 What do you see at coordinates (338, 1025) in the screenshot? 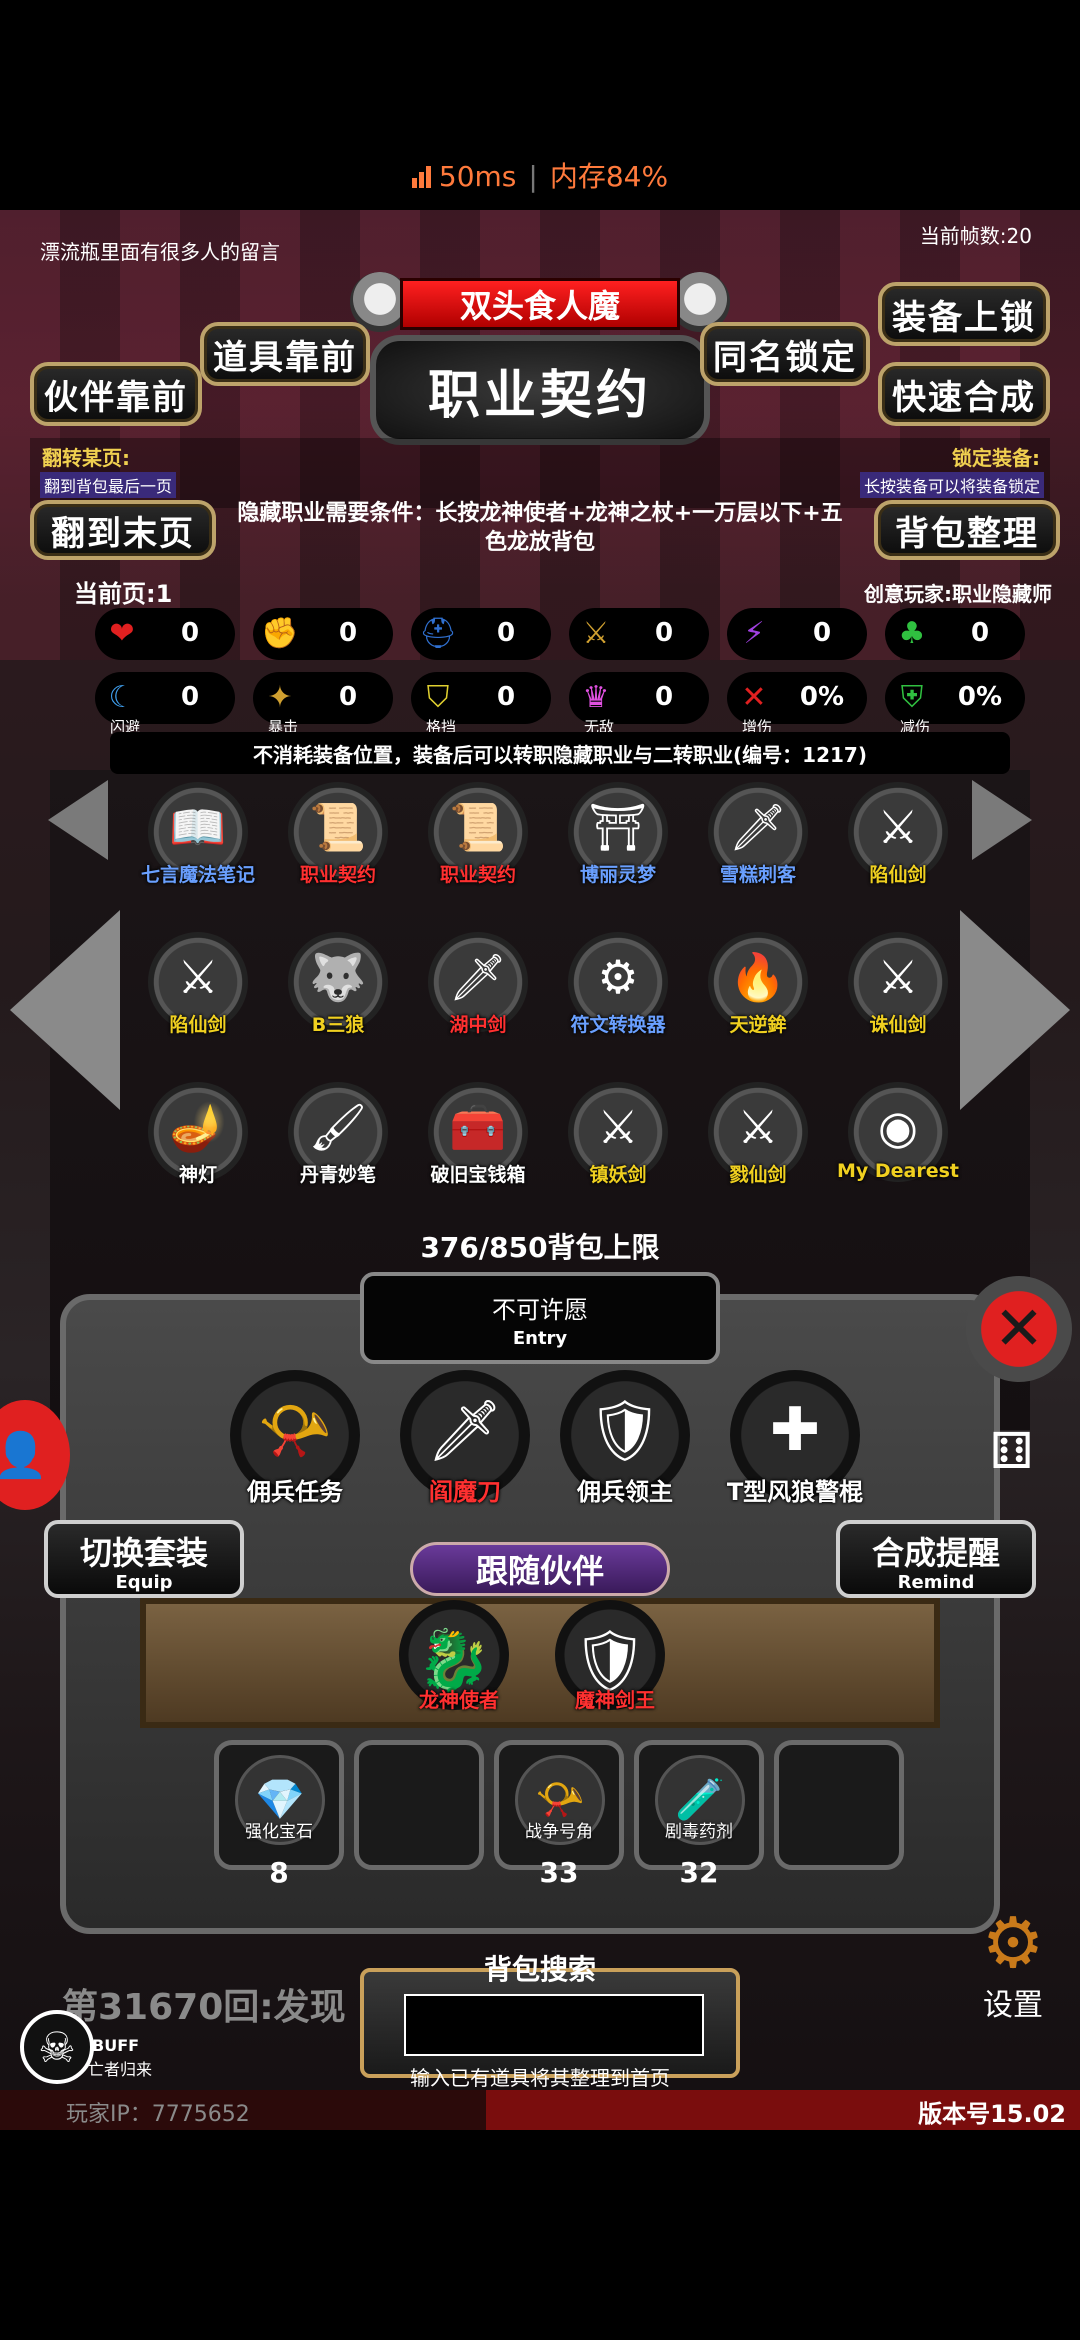
I see `item-label: B三狼` at bounding box center [338, 1025].